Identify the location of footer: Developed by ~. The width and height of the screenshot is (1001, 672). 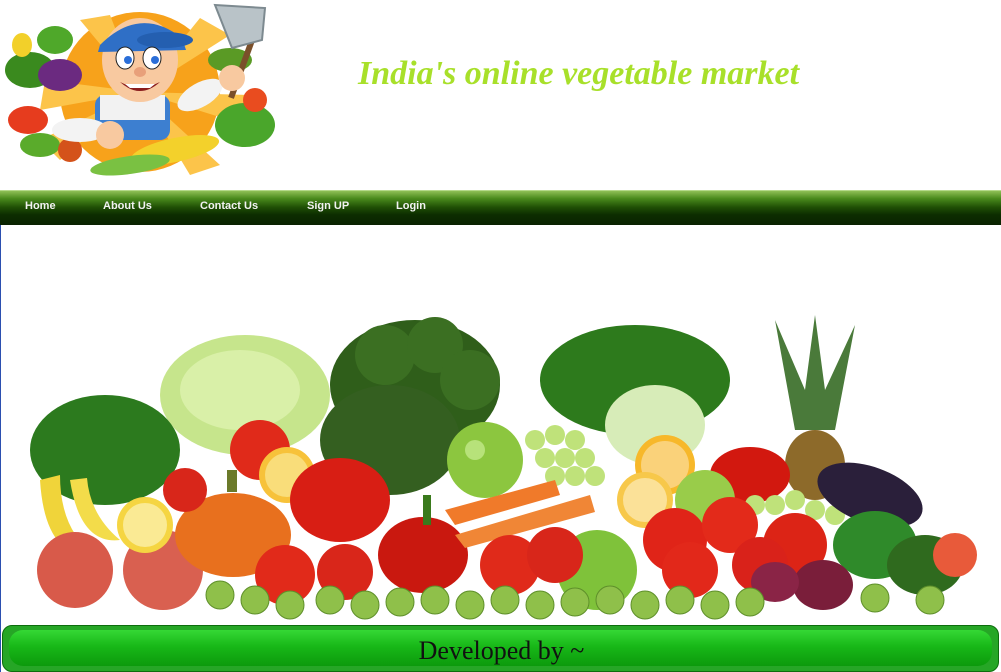
(500, 648).